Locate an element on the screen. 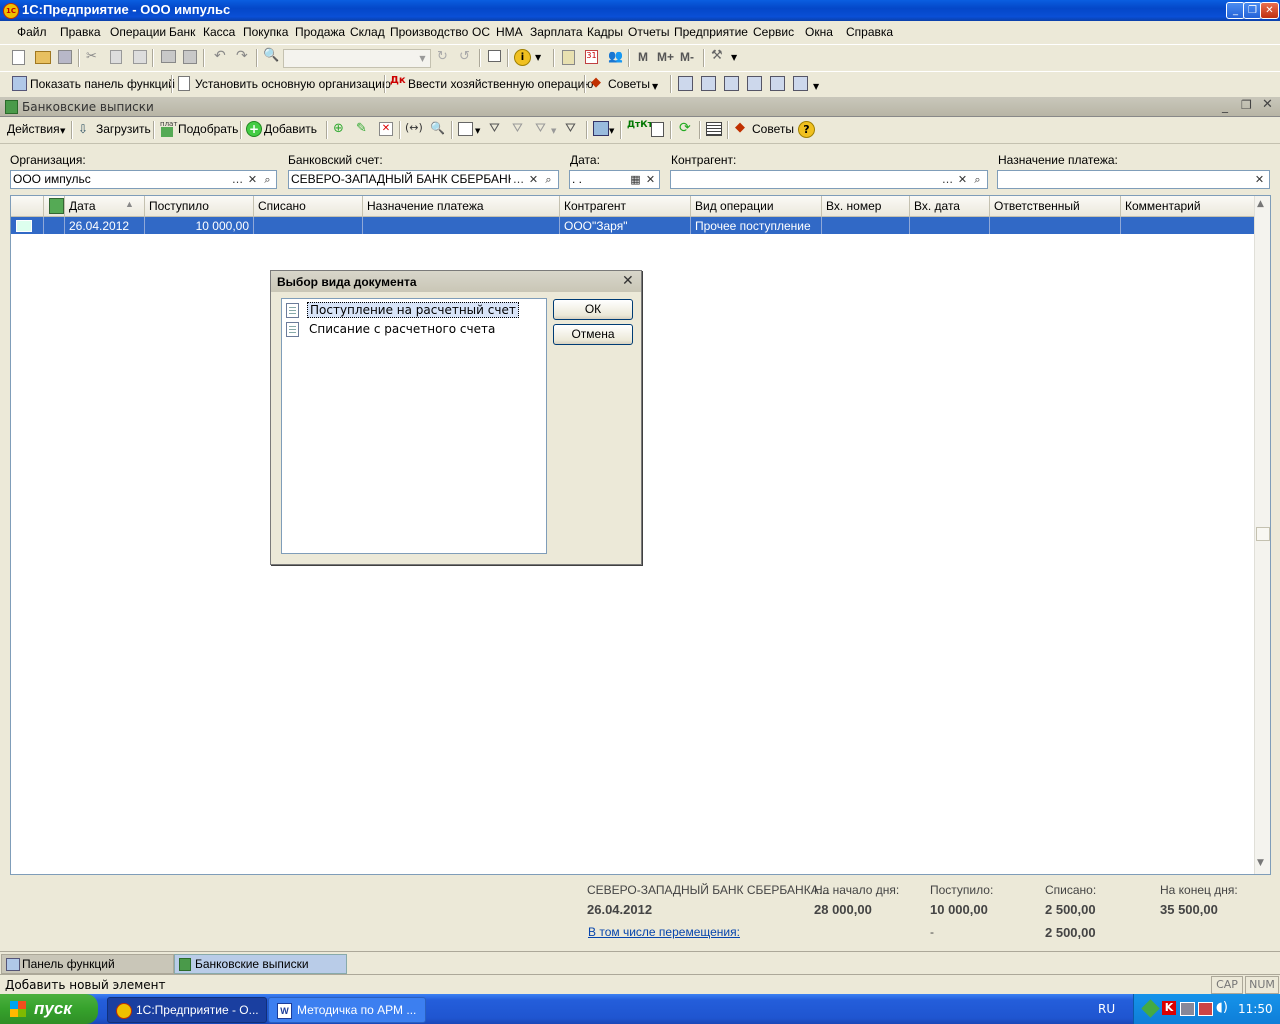 The width and height of the screenshot is (1280, 1024). tips-button: Советы is located at coordinates (773, 129).